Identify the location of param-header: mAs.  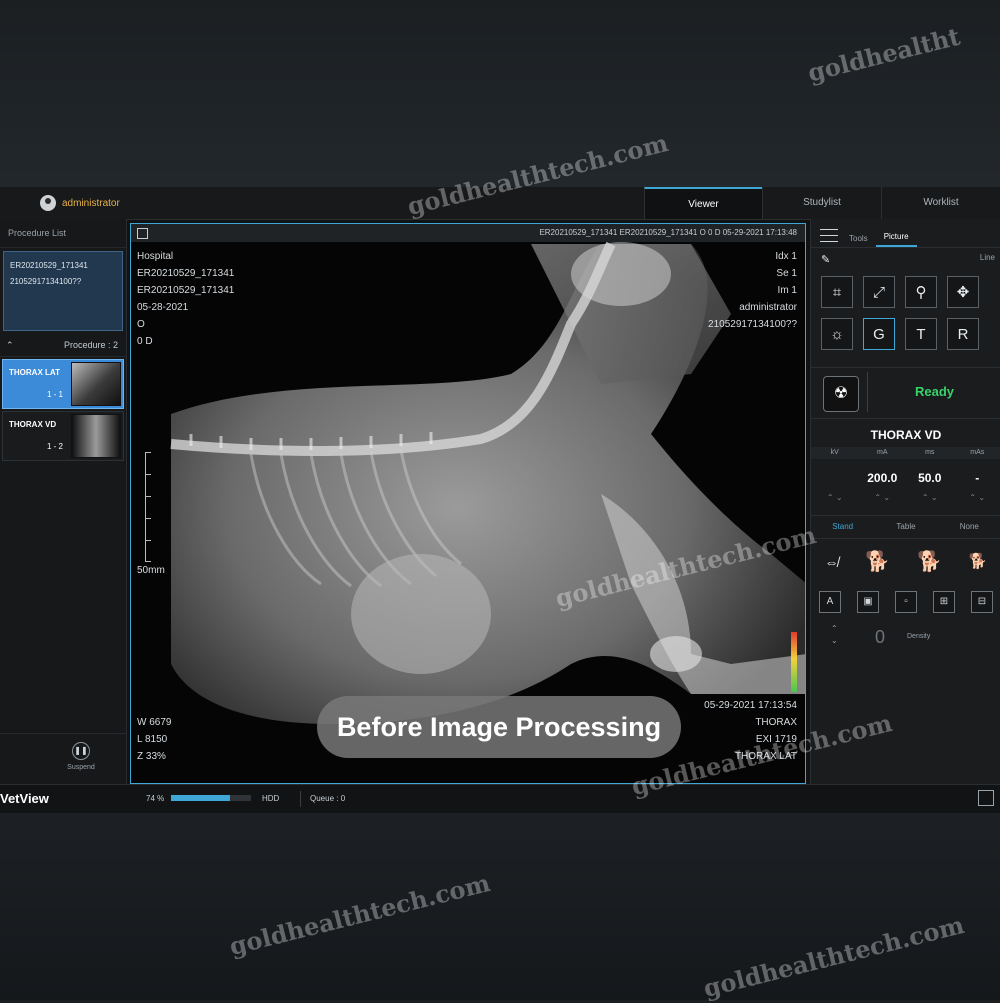
(977, 453).